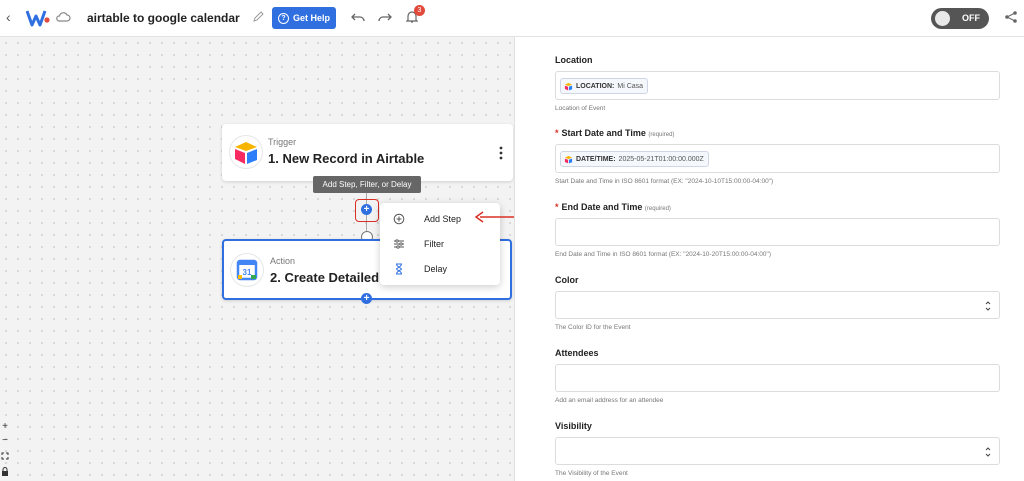 The image size is (1024, 481). What do you see at coordinates (777, 85) in the screenshot?
I see `location-field: LOCATION: Mi Casa` at bounding box center [777, 85].